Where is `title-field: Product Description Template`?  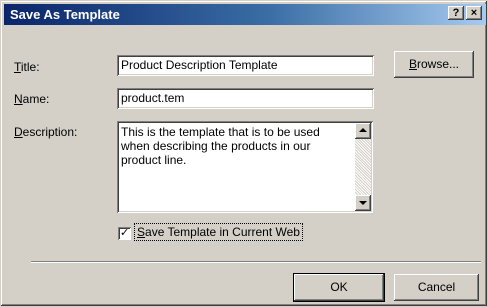 title-field: Product Description Template is located at coordinates (245, 65).